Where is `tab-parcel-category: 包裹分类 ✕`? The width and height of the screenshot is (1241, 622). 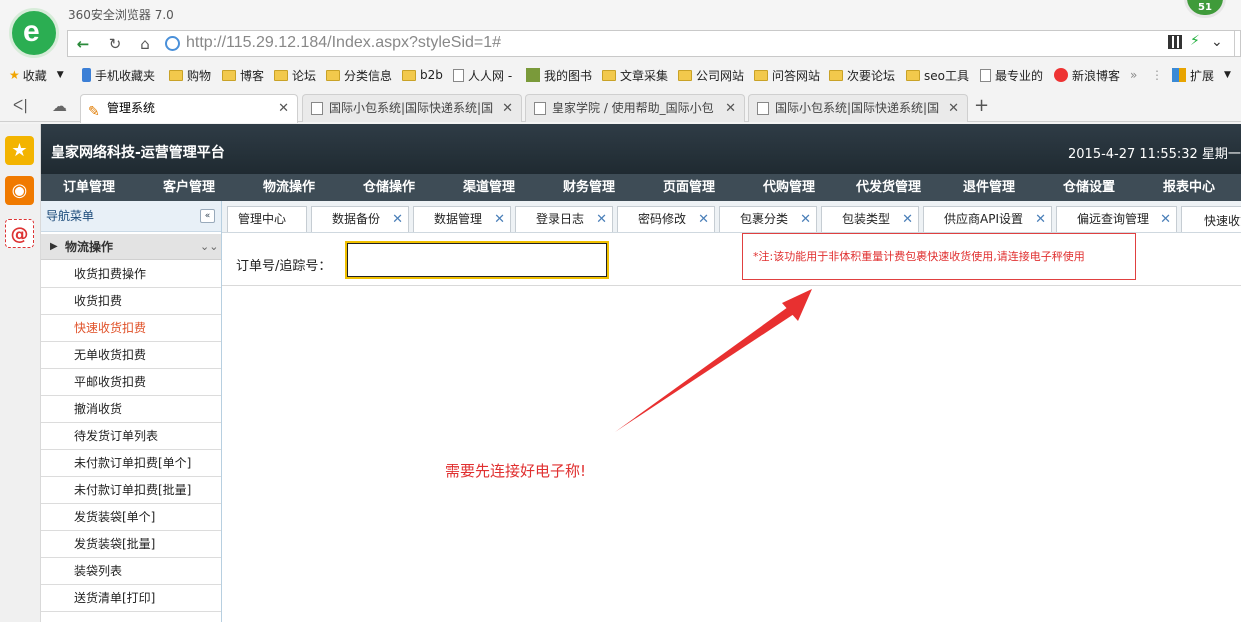 tab-parcel-category: 包裹分类 ✕ is located at coordinates (768, 219).